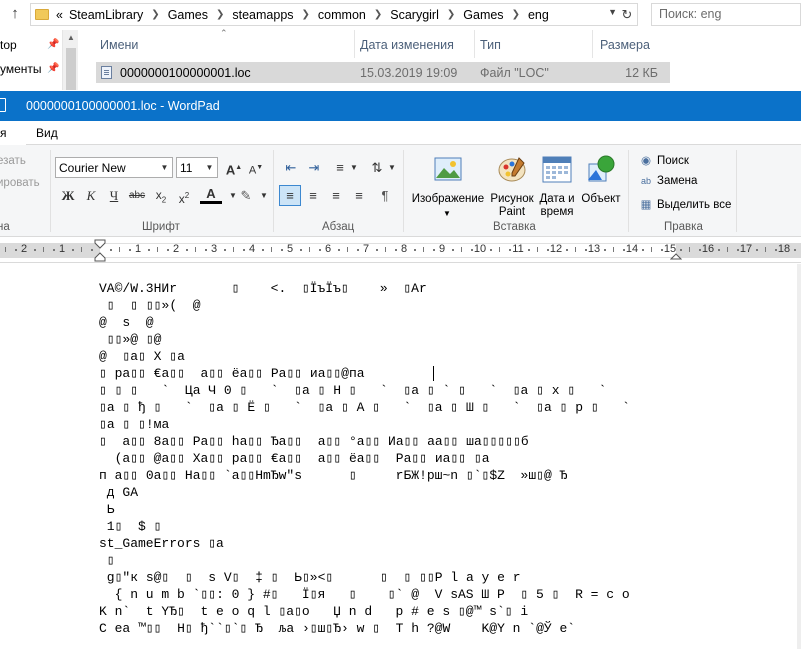  Describe the element at coordinates (726, 14) in the screenshot. I see `search-input: Поиск: eng` at that location.